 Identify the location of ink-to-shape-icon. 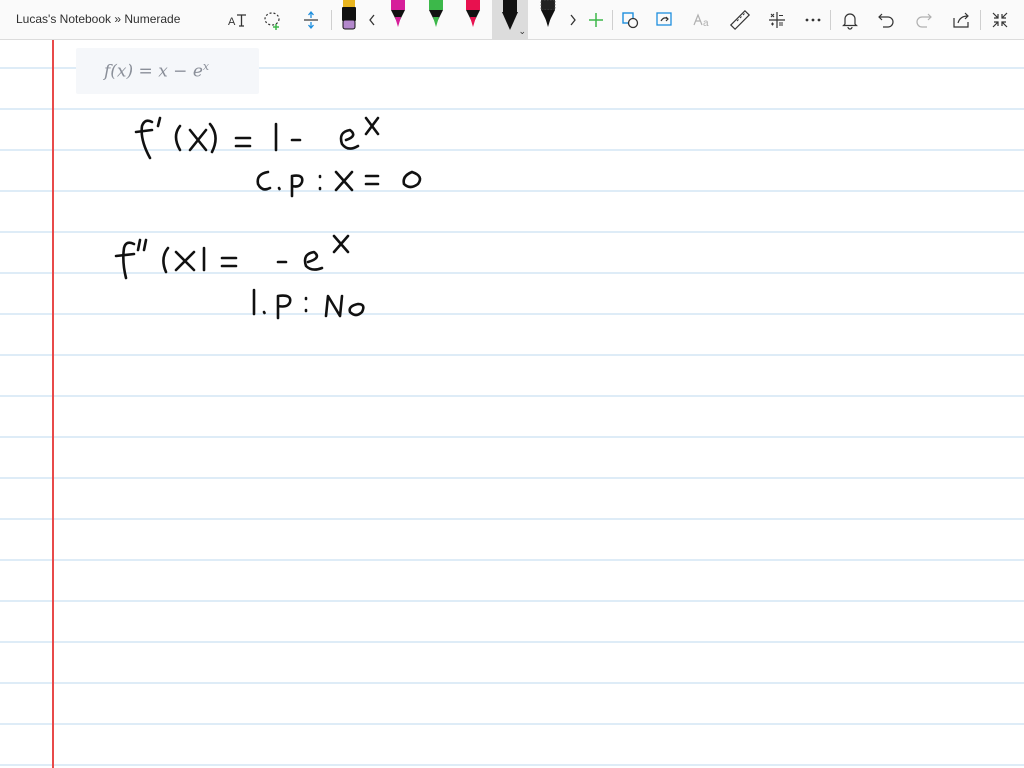
(630, 19).